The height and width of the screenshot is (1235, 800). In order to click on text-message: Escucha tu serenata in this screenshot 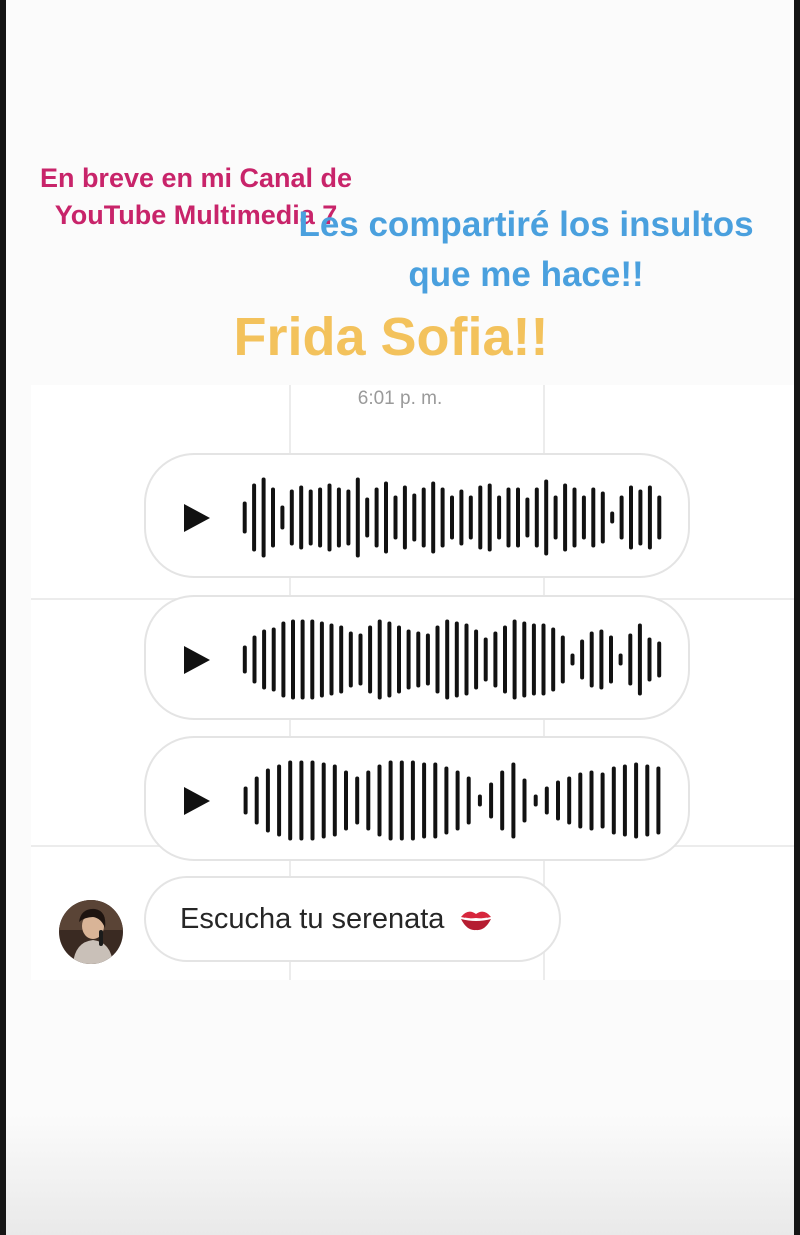, I will do `click(312, 918)`.